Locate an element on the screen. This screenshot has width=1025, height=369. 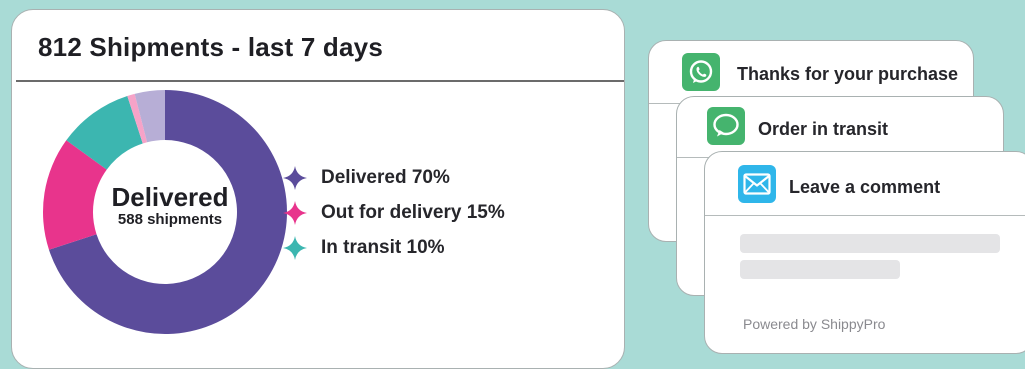
chat-bubble-icon is located at coordinates (726, 126).